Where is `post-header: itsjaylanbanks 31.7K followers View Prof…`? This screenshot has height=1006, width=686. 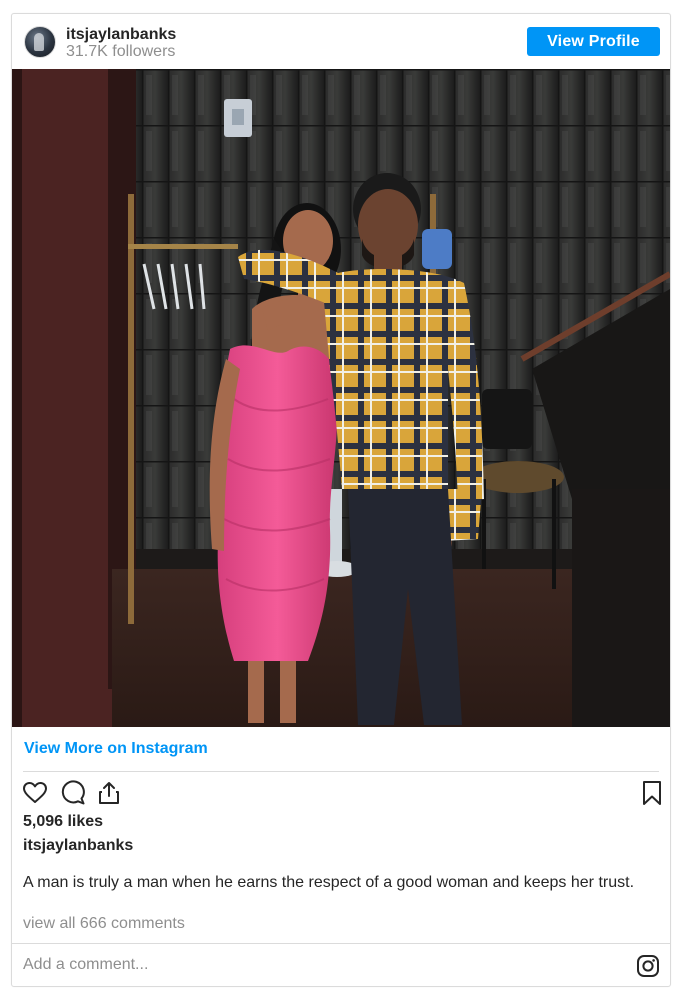 post-header: itsjaylanbanks 31.7K followers View Prof… is located at coordinates (341, 41).